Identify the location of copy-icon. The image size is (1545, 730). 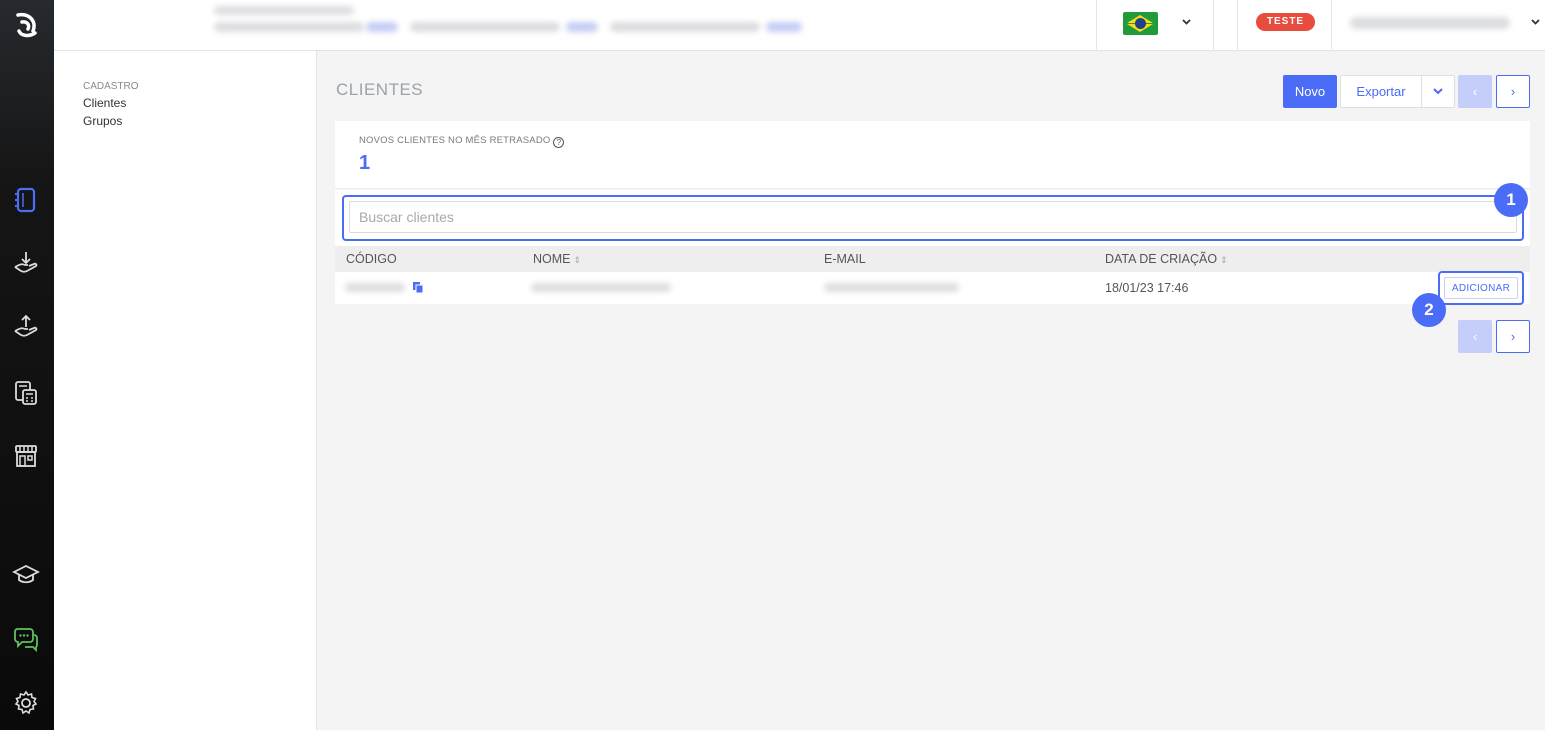
(418, 287).